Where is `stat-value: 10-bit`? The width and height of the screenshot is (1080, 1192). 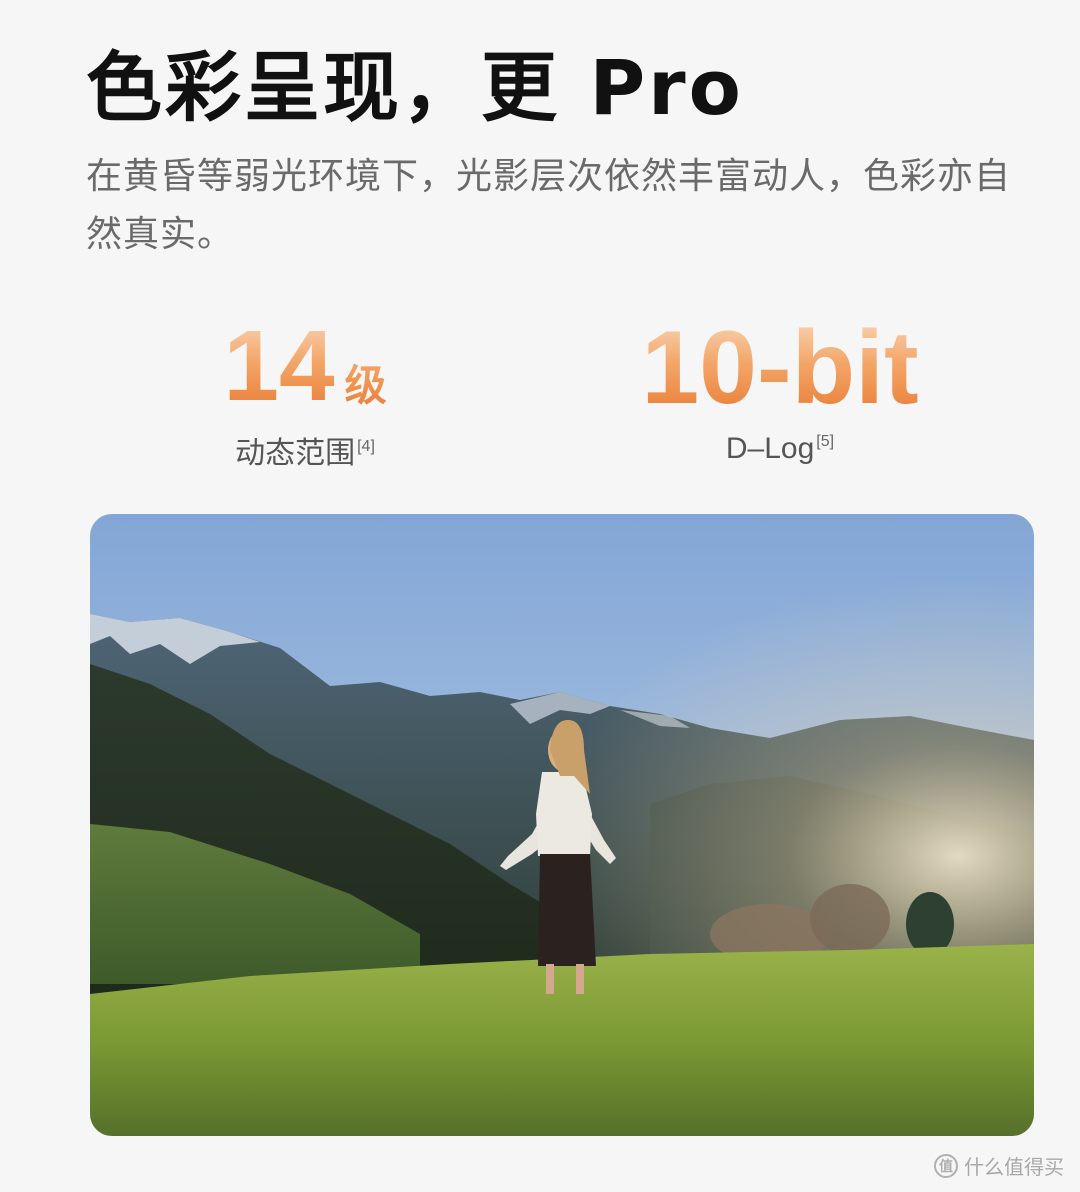 stat-value: 10-bit is located at coordinates (780, 368).